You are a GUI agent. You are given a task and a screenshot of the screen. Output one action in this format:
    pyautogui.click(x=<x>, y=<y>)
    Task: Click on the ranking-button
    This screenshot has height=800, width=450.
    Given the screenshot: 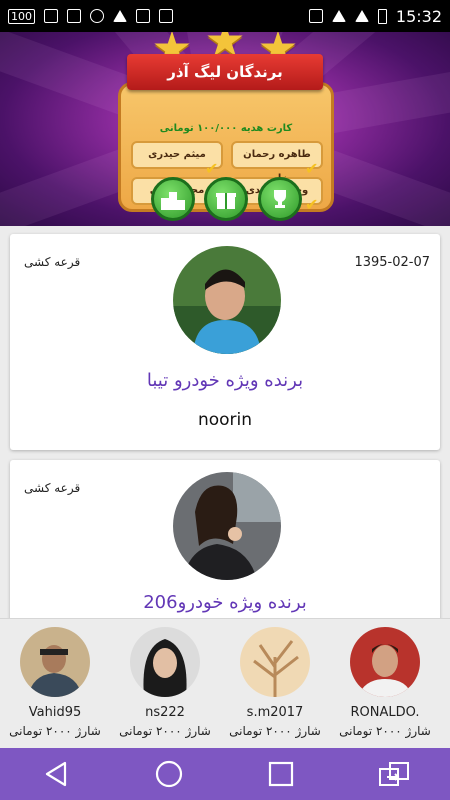 What is the action you would take?
    pyautogui.click(x=173, y=199)
    